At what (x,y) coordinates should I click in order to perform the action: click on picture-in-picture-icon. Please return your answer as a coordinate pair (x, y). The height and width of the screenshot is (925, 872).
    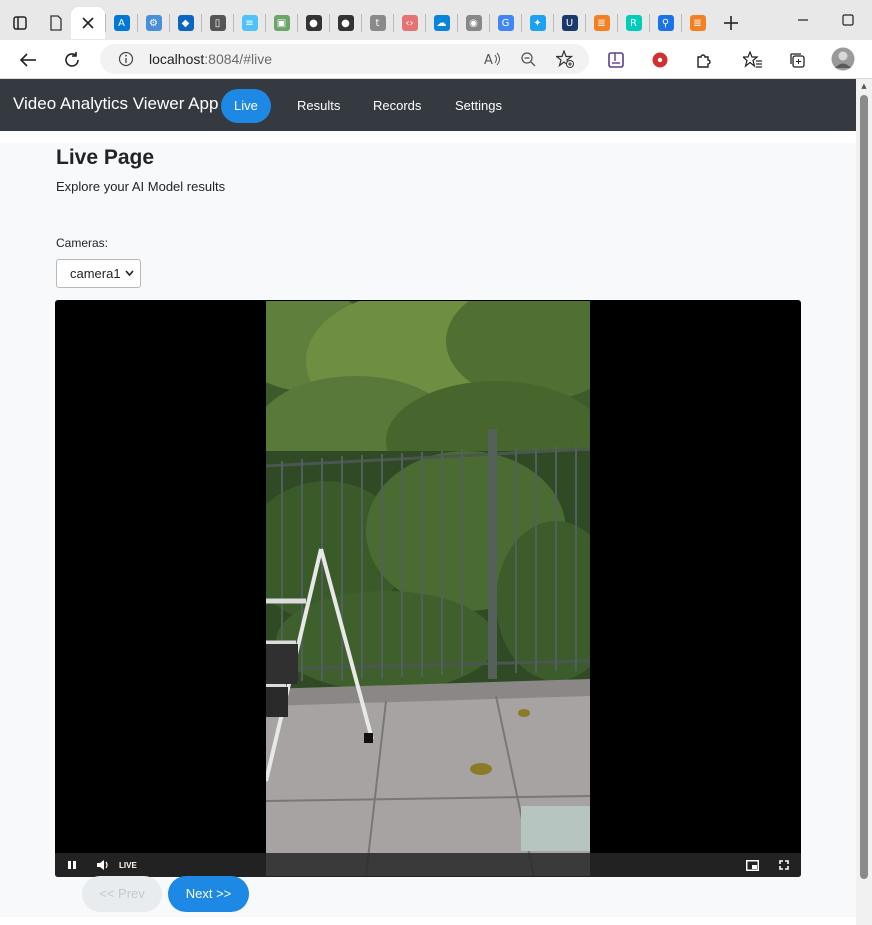
    Looking at the image, I should click on (752, 865).